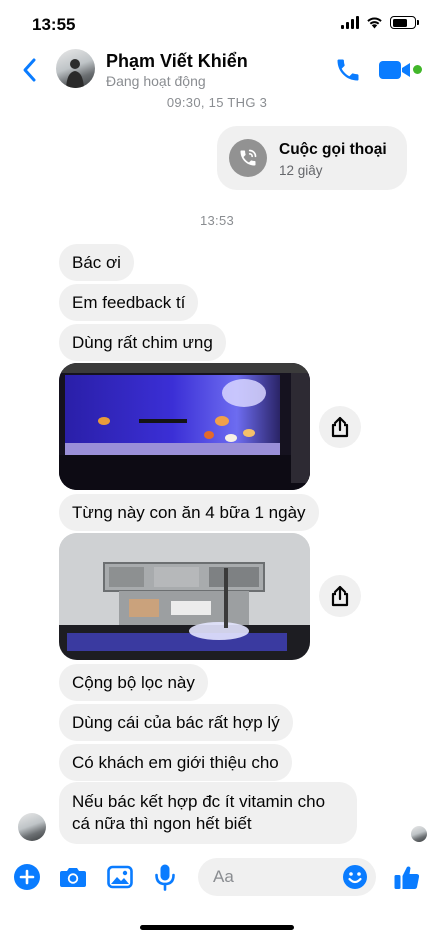 The width and height of the screenshot is (434, 940). Describe the element at coordinates (217, 102) in the screenshot. I see `thread-timestamp: 09:30, 15 THG 3` at that location.